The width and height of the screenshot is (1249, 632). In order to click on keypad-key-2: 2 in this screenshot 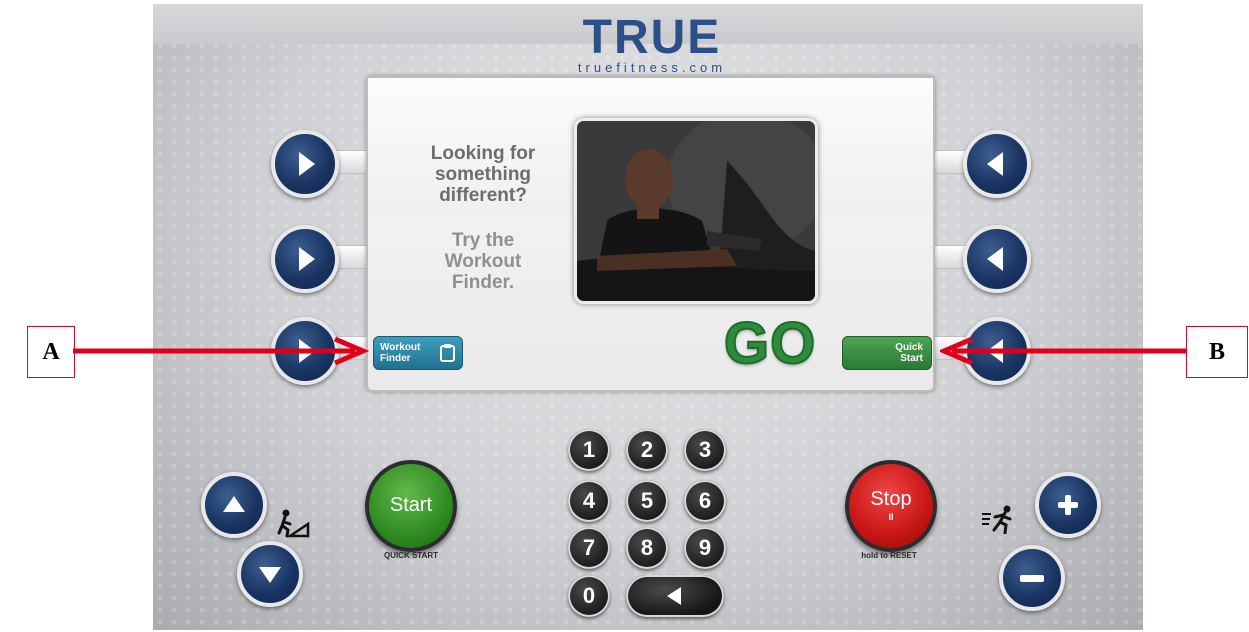, I will do `click(647, 450)`.